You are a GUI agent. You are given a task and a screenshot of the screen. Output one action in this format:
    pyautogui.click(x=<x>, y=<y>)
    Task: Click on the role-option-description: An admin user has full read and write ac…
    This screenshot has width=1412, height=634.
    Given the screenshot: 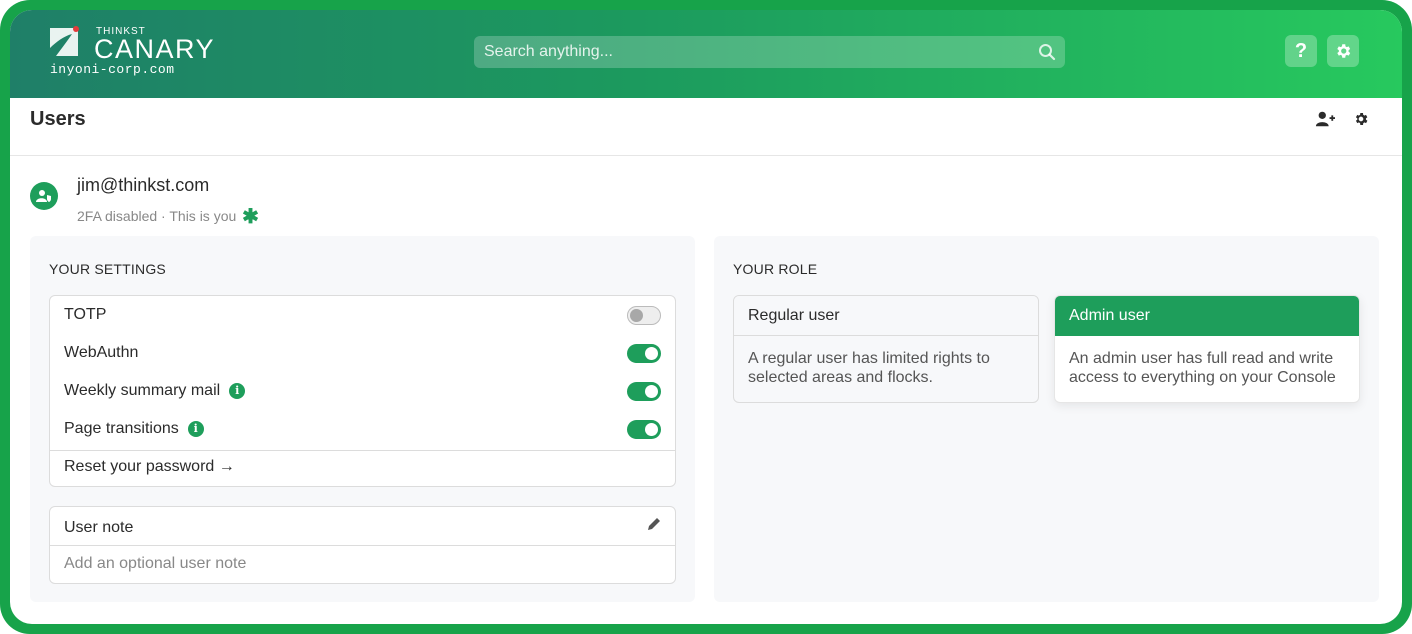 What is the action you would take?
    pyautogui.click(x=1202, y=368)
    